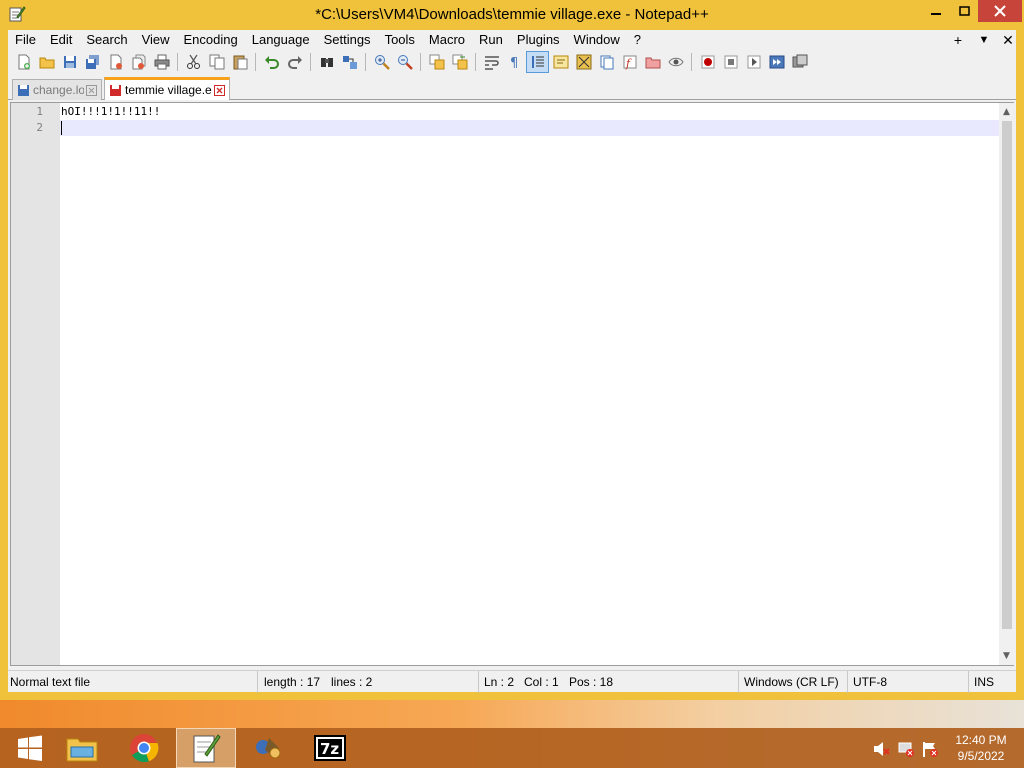  Describe the element at coordinates (459, 62) in the screenshot. I see `sync-horizontal-button` at that location.